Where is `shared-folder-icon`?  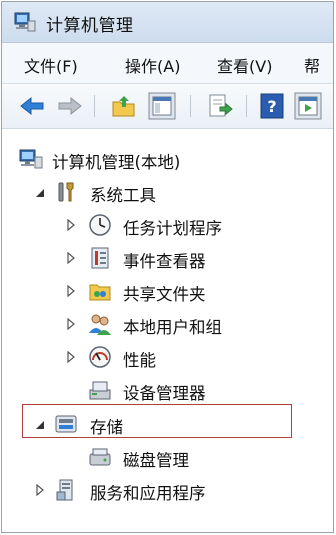
shared-folder-icon is located at coordinates (100, 292).